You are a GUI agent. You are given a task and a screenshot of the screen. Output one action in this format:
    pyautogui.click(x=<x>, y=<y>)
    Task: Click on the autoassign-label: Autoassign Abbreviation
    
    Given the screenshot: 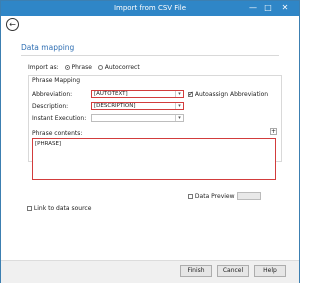 What is the action you would take?
    pyautogui.click(x=231, y=94)
    